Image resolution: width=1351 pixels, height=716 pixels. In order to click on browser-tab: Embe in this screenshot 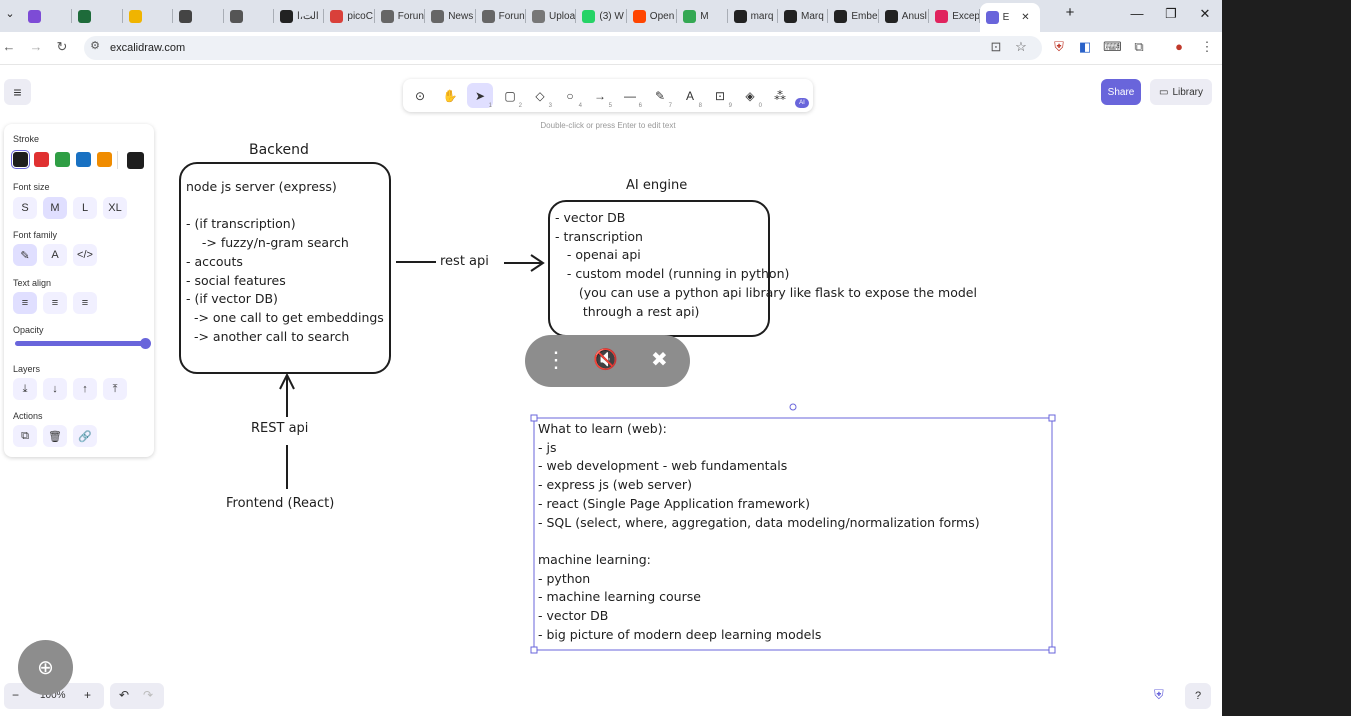, I will do `click(853, 16)`.